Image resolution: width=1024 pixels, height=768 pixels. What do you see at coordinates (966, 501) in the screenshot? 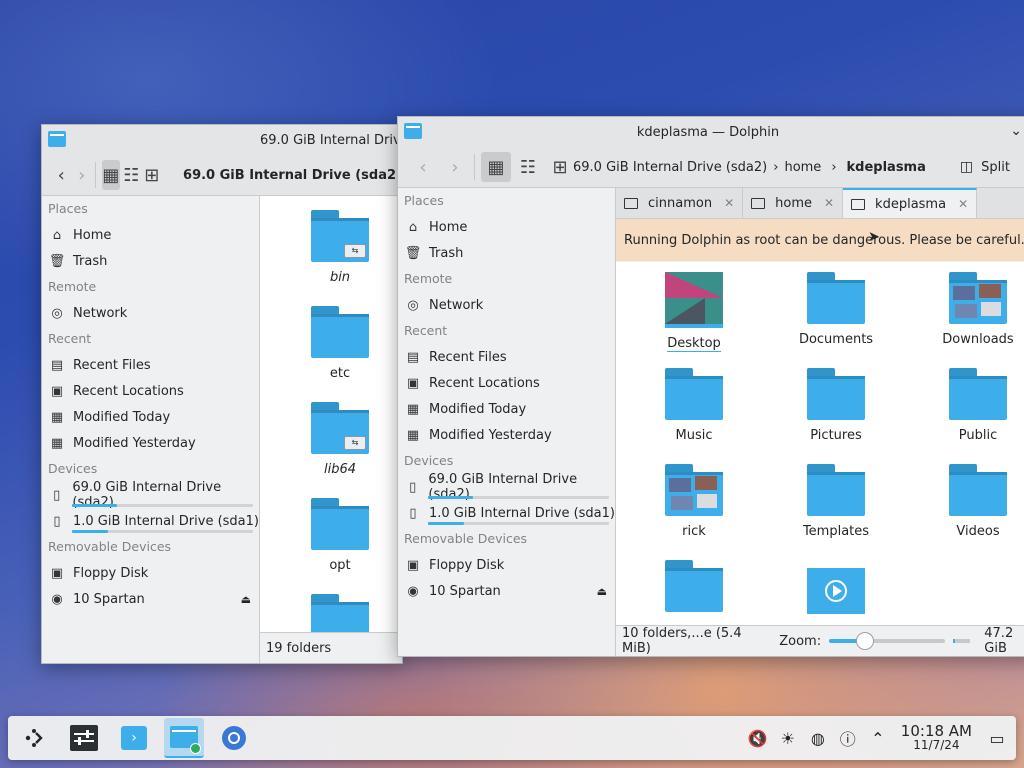
I see `file-item: Videos` at bounding box center [966, 501].